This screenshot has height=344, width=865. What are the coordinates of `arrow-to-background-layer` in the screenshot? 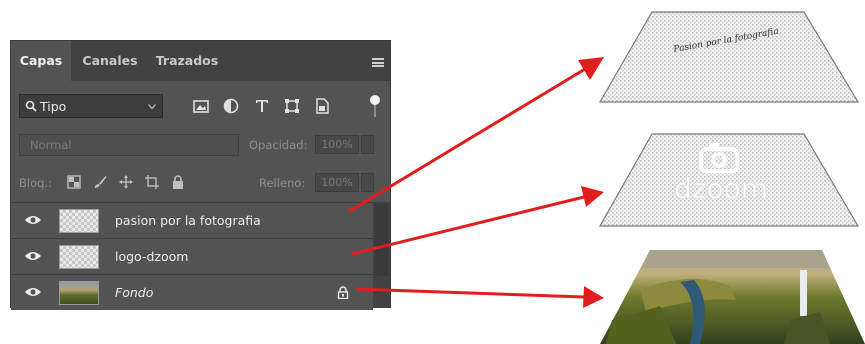 It's located at (479, 297).